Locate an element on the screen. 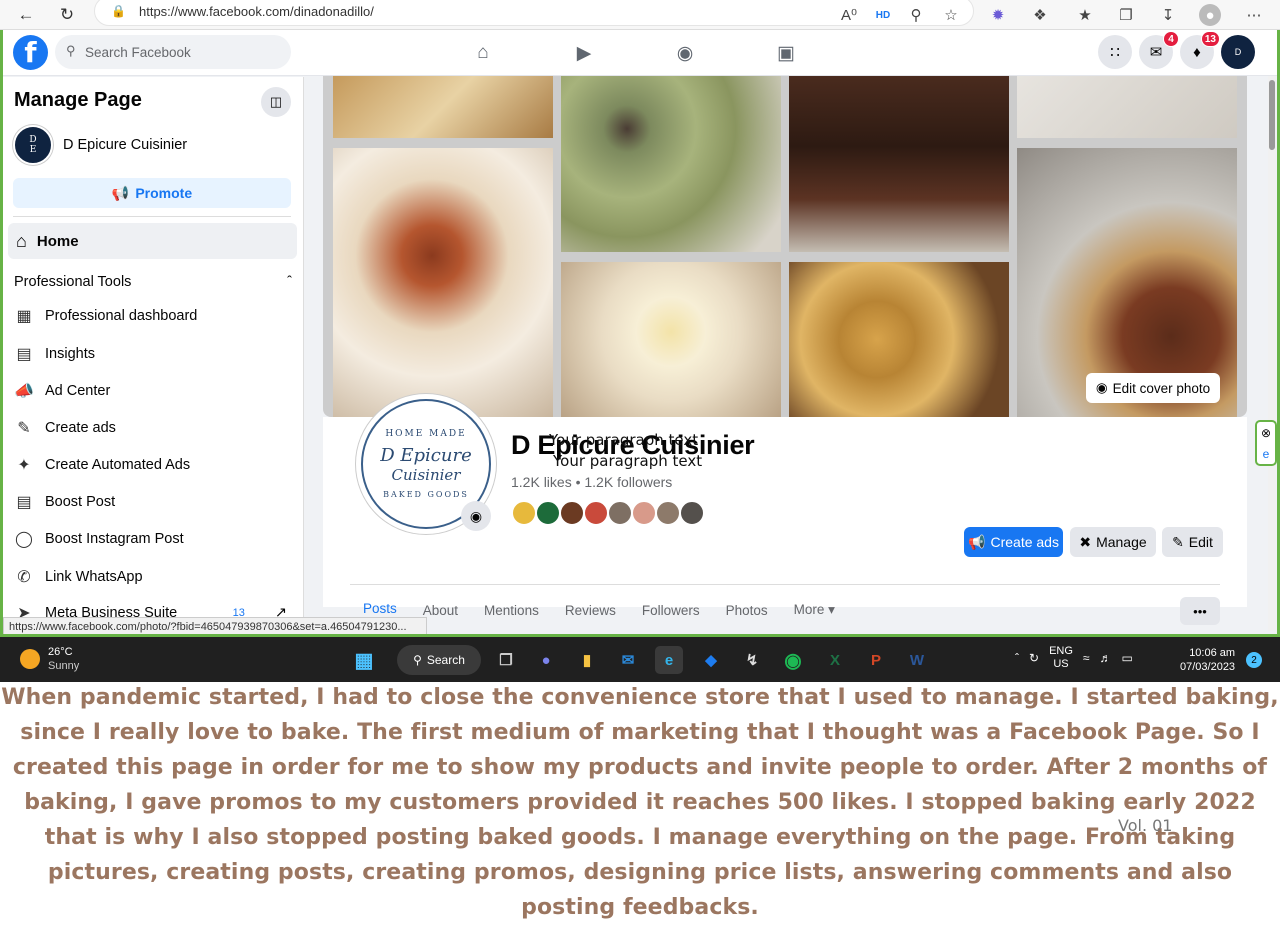  profile-icon: ● is located at coordinates (1210, 15).